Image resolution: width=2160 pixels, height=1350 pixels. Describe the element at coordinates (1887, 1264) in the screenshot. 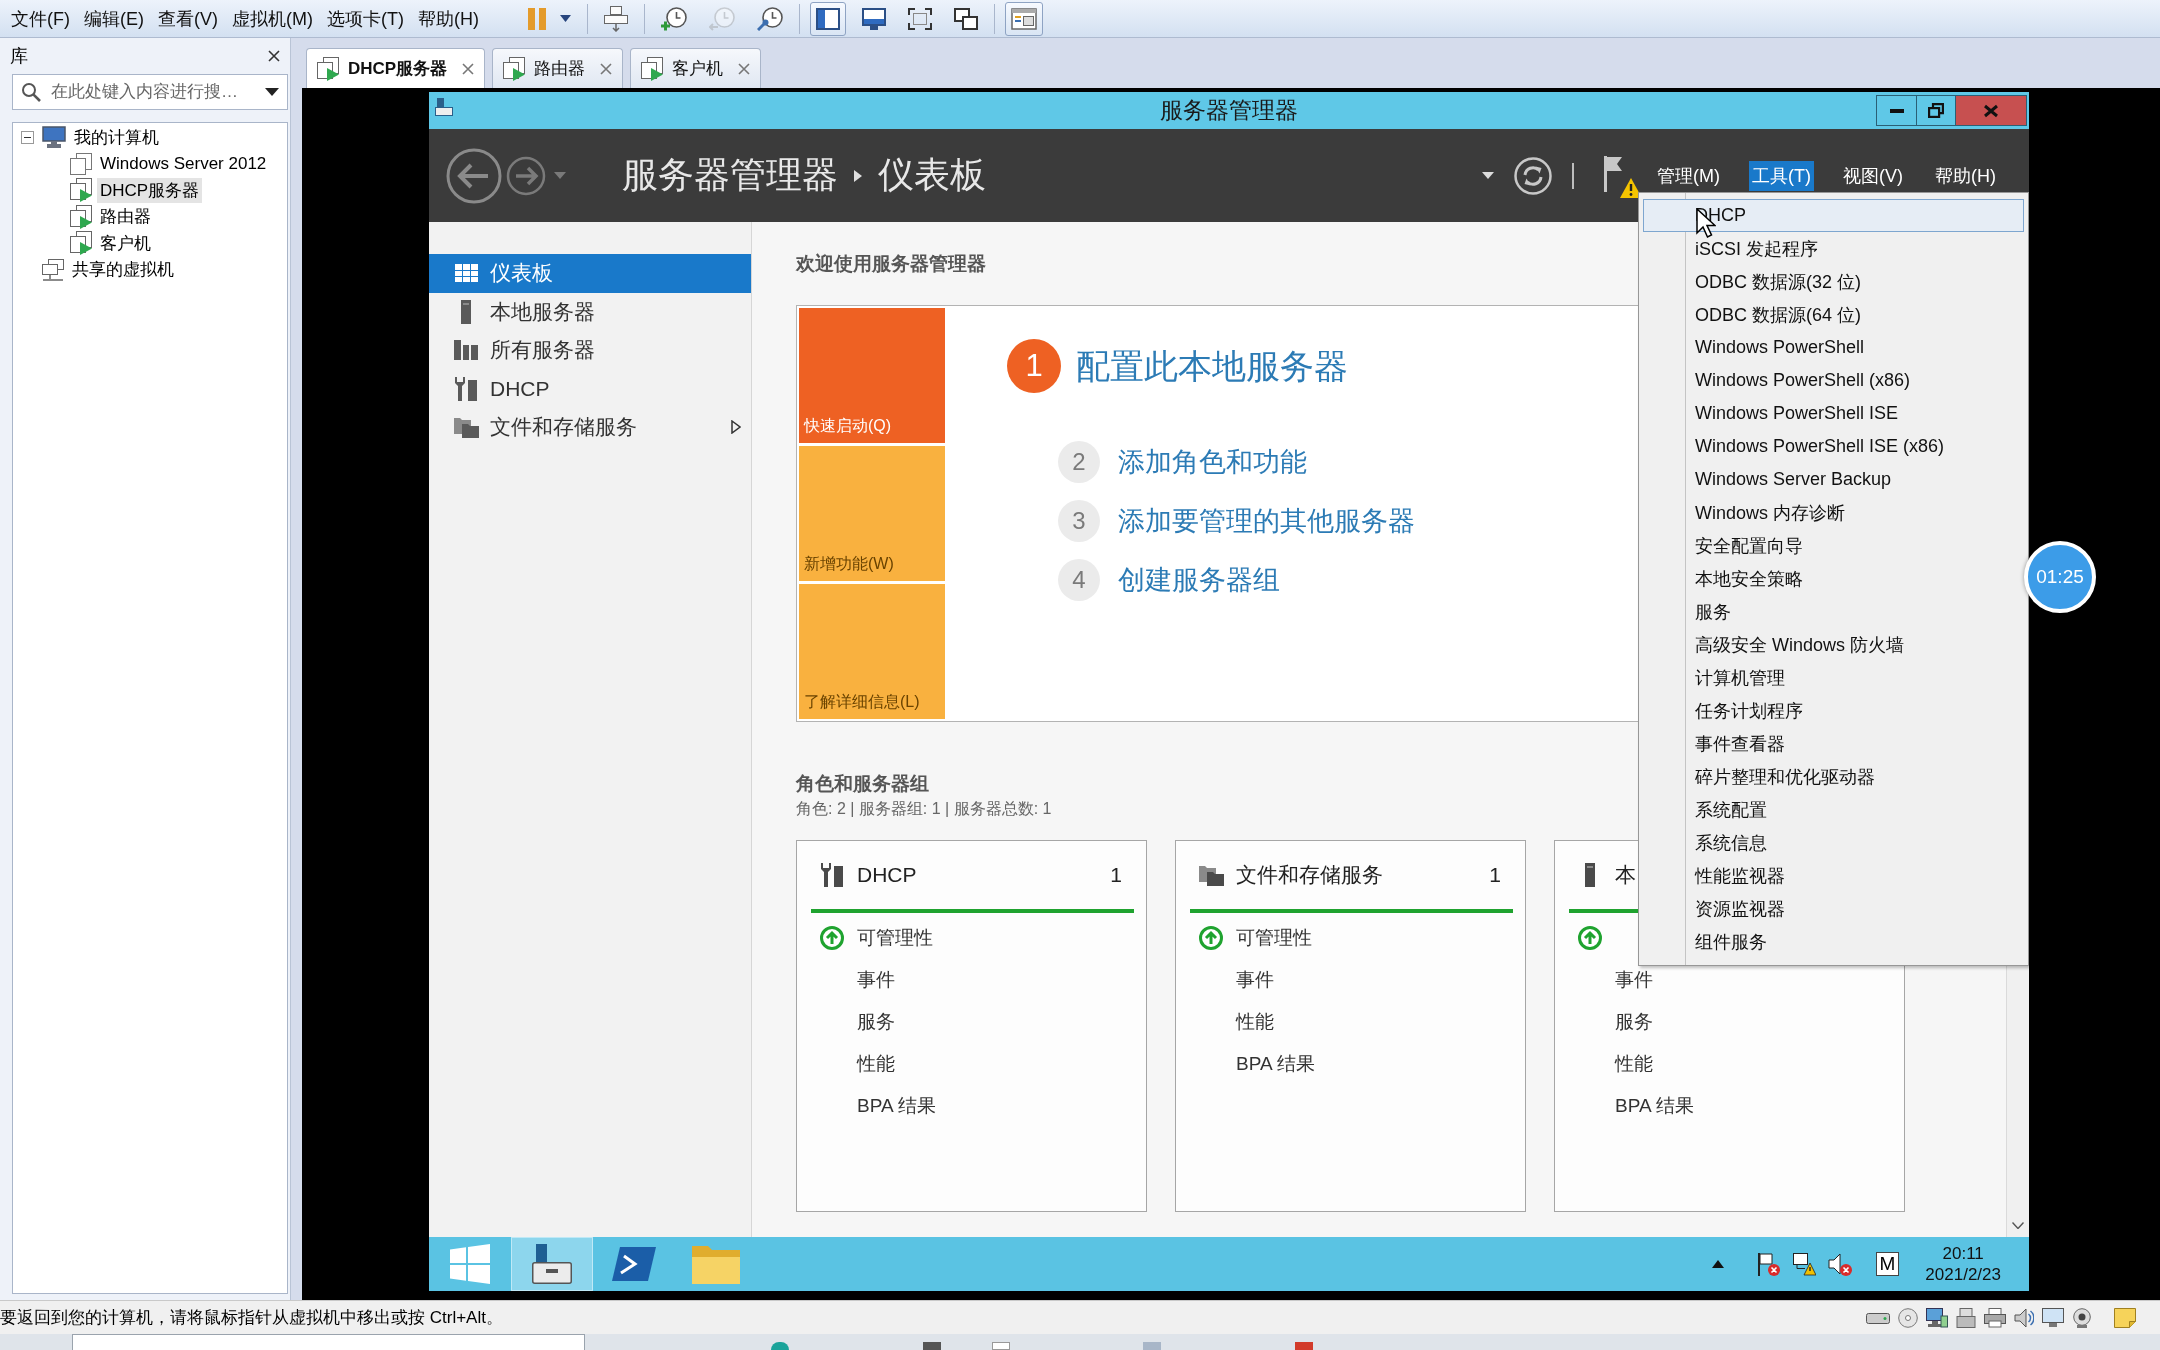

I see `input-method-indicator: M` at that location.